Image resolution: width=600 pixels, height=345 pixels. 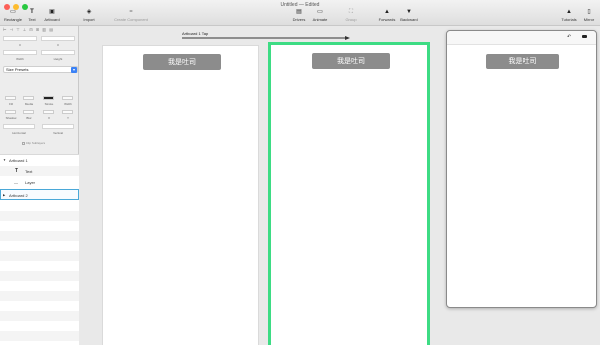 I want to click on clip-sublayers-checkbox: Clip Sublayers, so click(x=33, y=143).